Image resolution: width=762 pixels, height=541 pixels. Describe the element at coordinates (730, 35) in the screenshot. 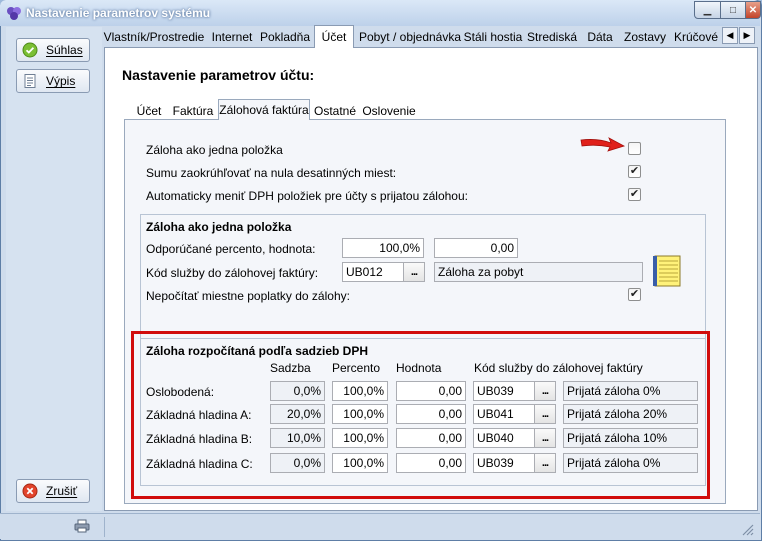

I see `tab-scroll-left-icon: ◀` at that location.